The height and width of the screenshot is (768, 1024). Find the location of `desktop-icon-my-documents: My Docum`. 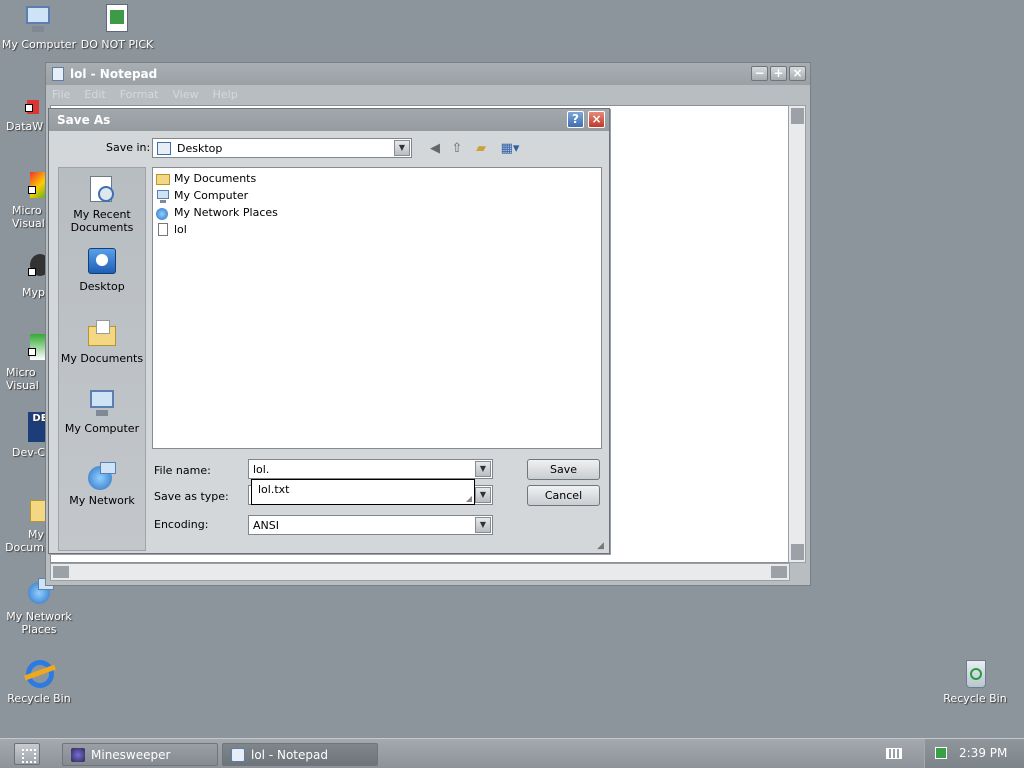

desktop-icon-my-documents: My Docum is located at coordinates (23, 524).